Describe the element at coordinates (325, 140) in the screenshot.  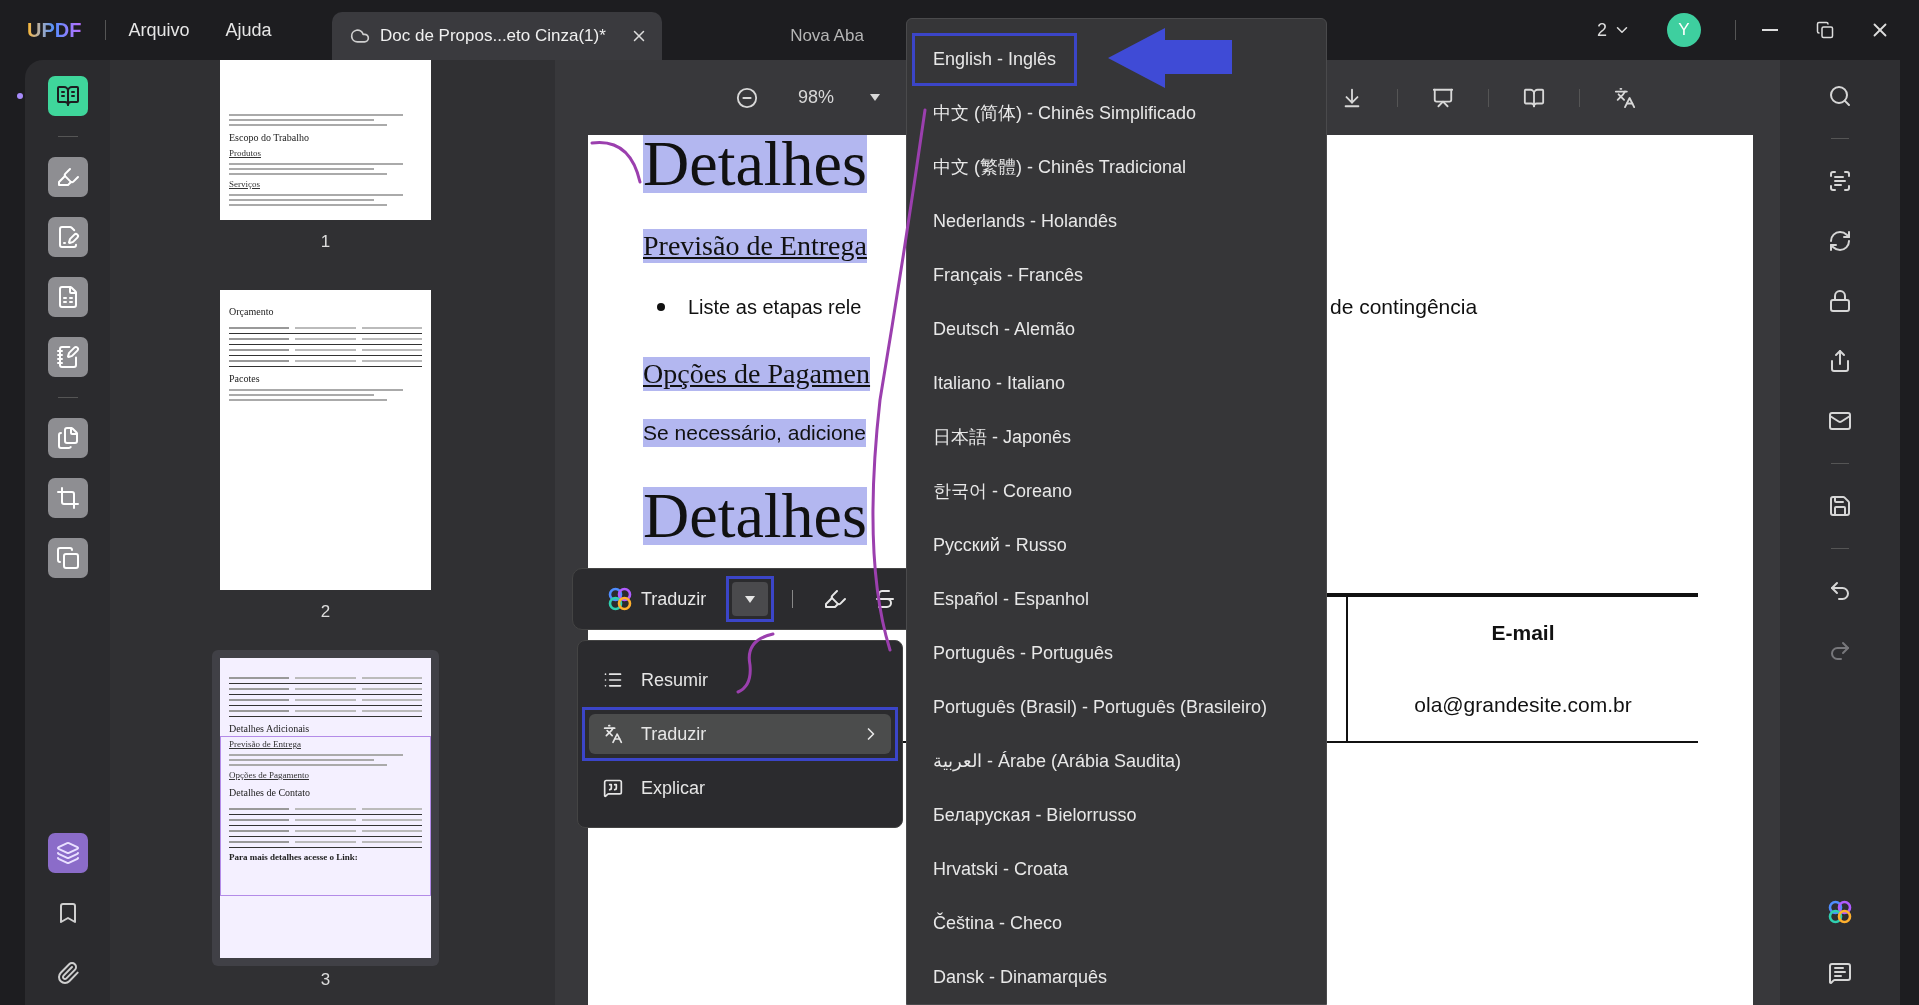
I see `thumbnail-frame: Escopo do Trabalho Produtos Serviços` at that location.